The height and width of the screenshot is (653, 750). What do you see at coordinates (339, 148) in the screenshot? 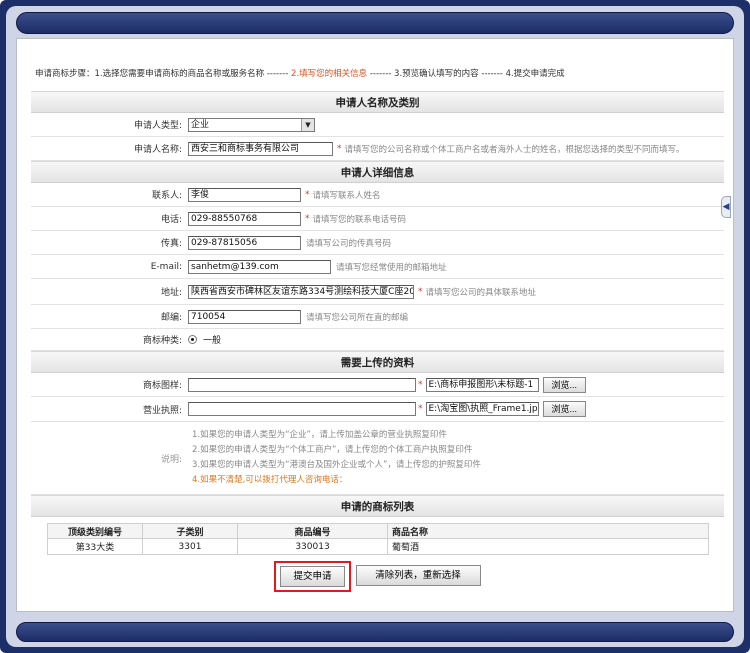
I see `required-mark: *` at bounding box center [339, 148].